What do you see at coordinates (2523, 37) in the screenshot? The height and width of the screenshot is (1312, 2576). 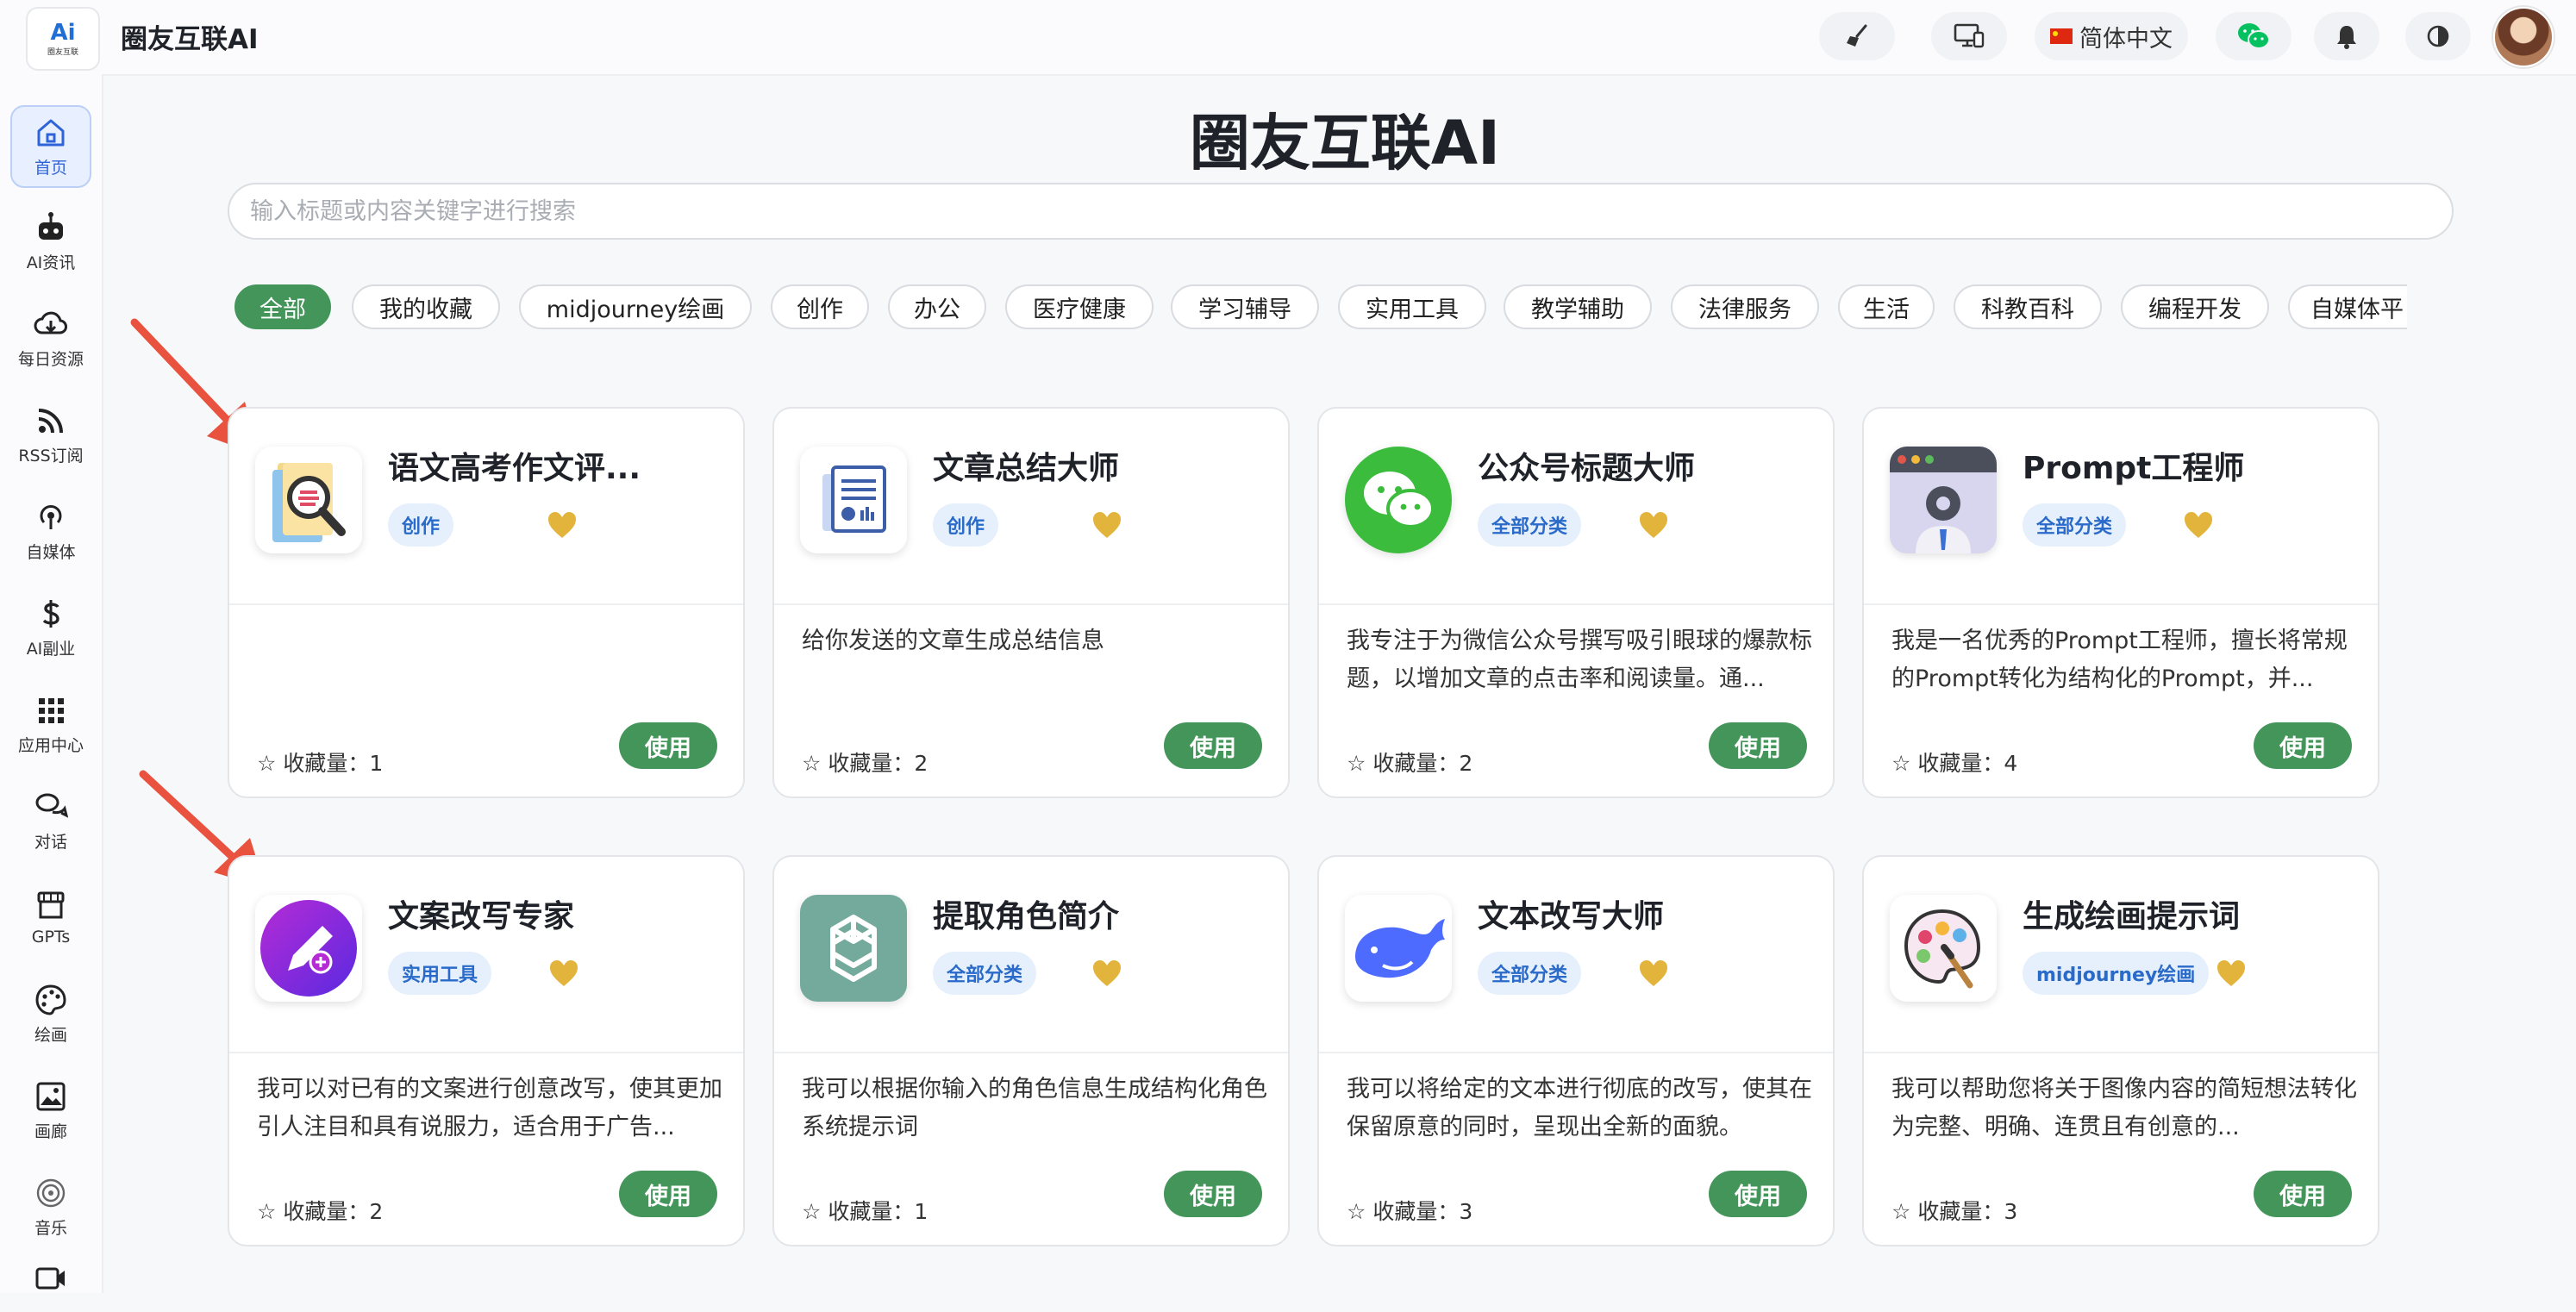 I see `user-avatar` at bounding box center [2523, 37].